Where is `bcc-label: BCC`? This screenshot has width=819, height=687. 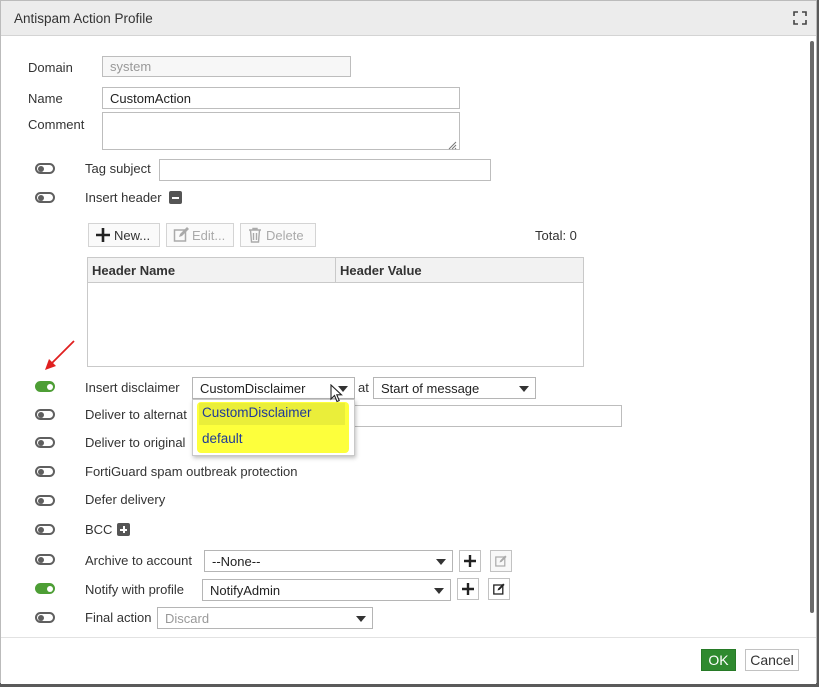
bcc-label: BCC is located at coordinates (99, 529).